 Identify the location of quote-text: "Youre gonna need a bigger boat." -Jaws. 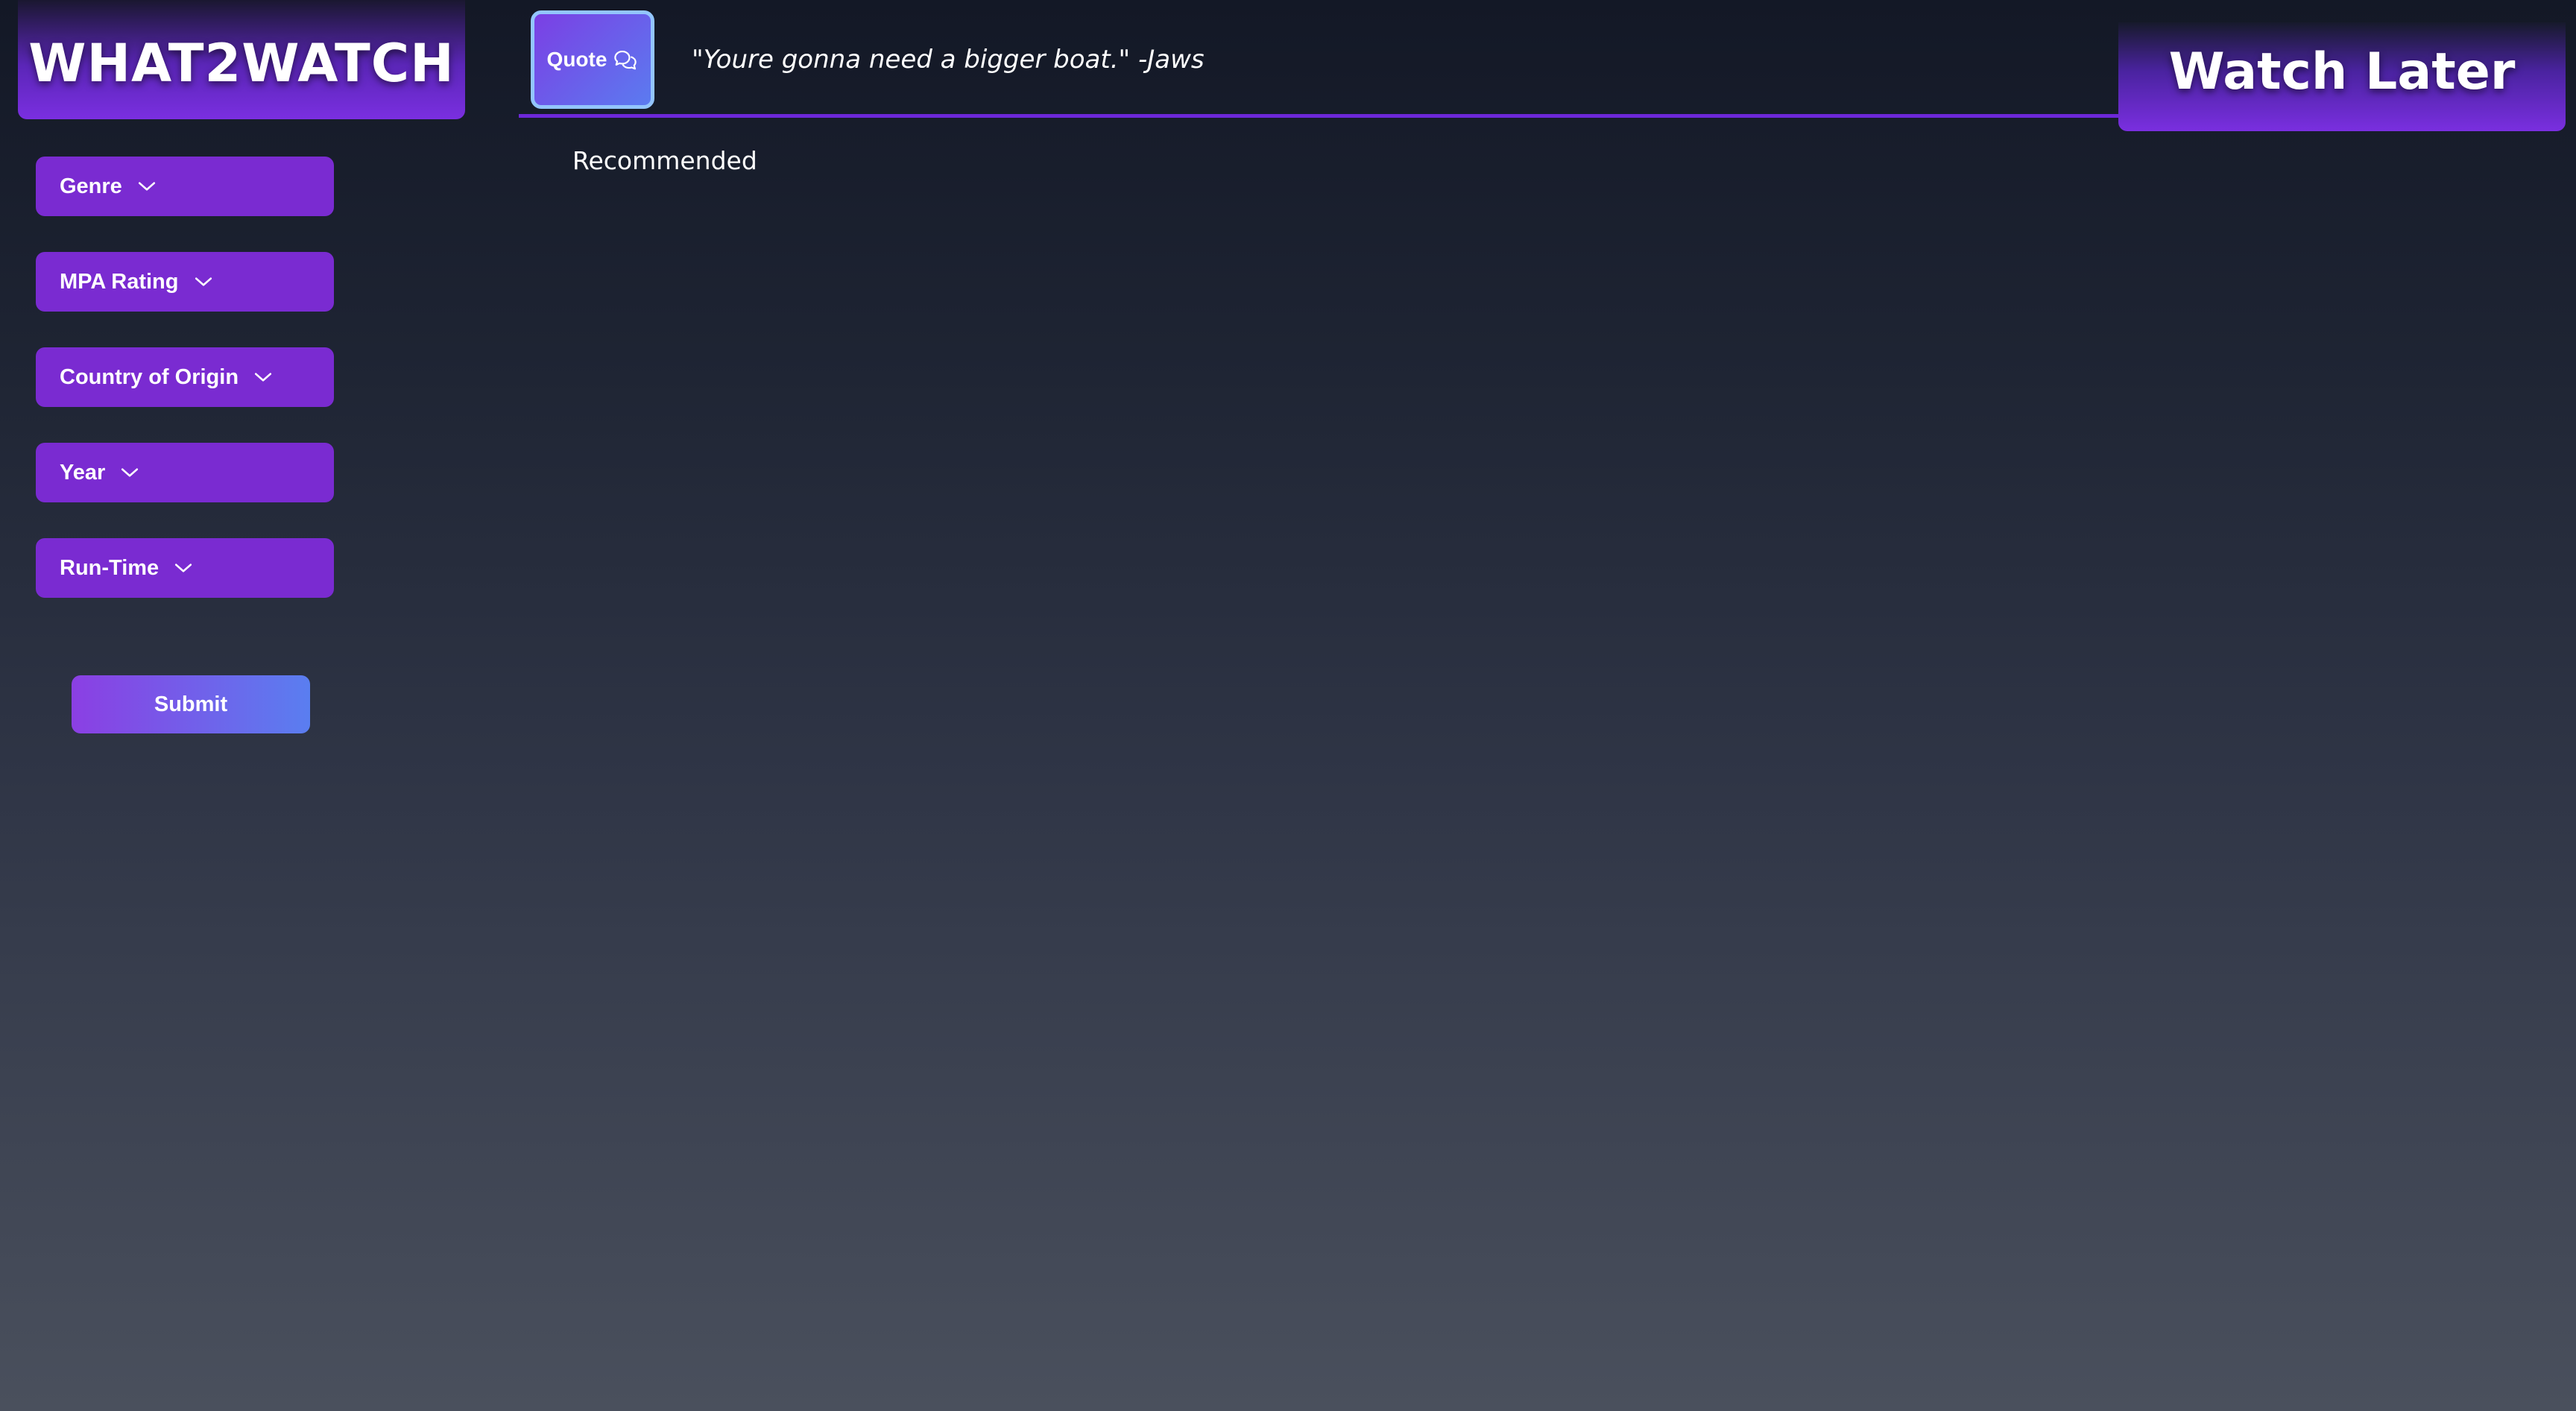
(949, 60).